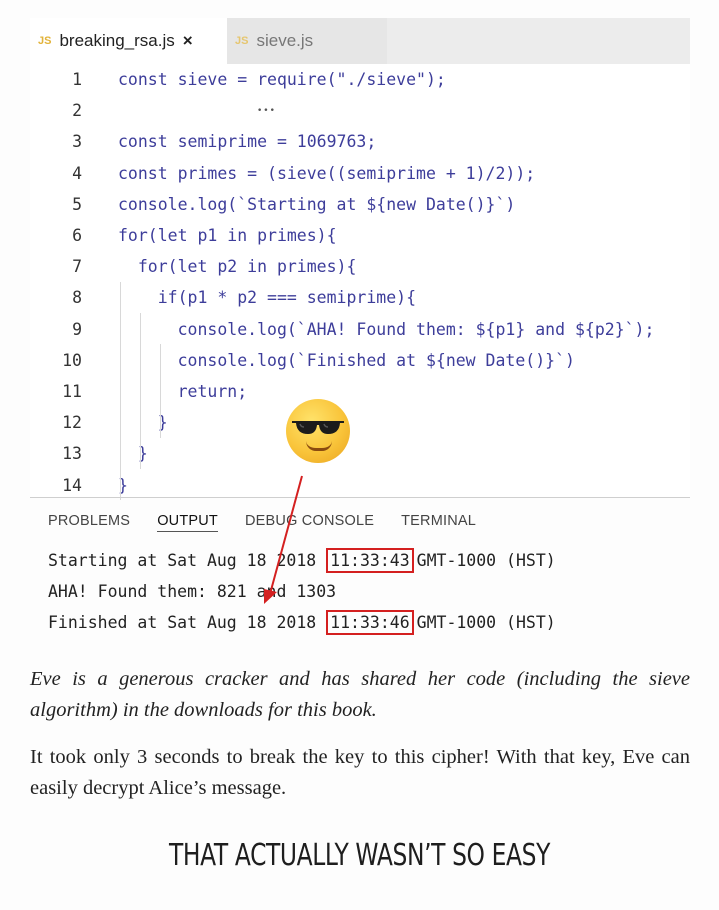  Describe the element at coordinates (72, 360) in the screenshot. I see `line-number: 10` at that location.